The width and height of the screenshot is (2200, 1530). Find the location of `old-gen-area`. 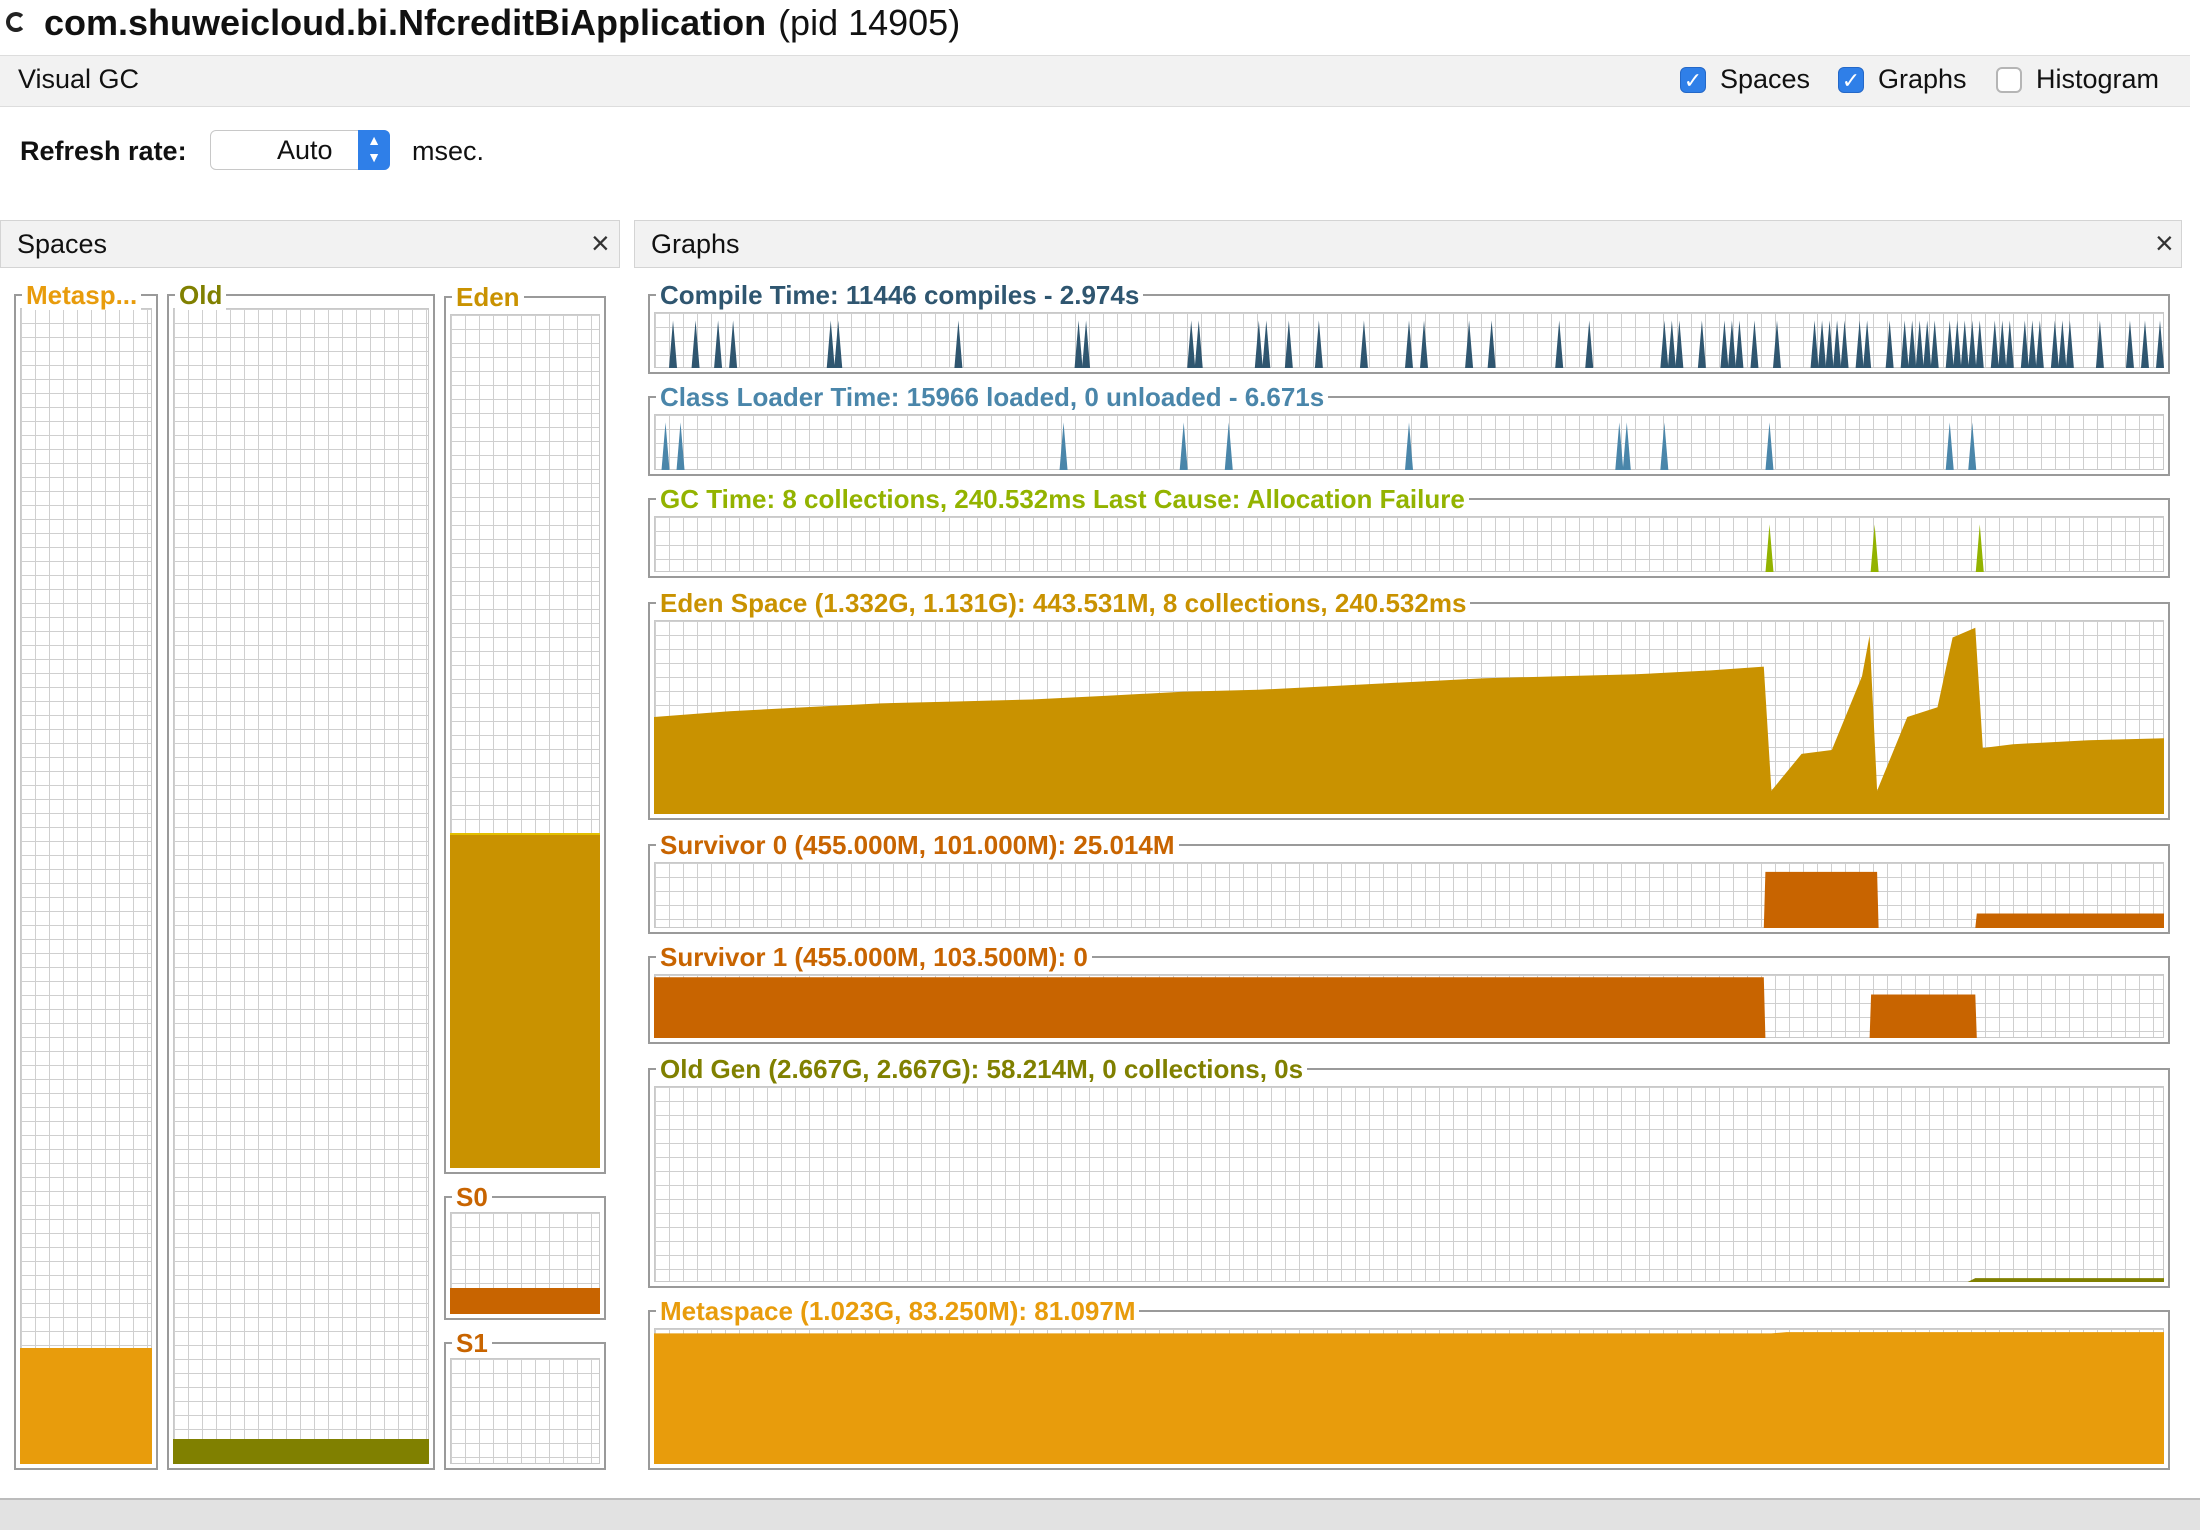

old-gen-area is located at coordinates (1409, 1280).